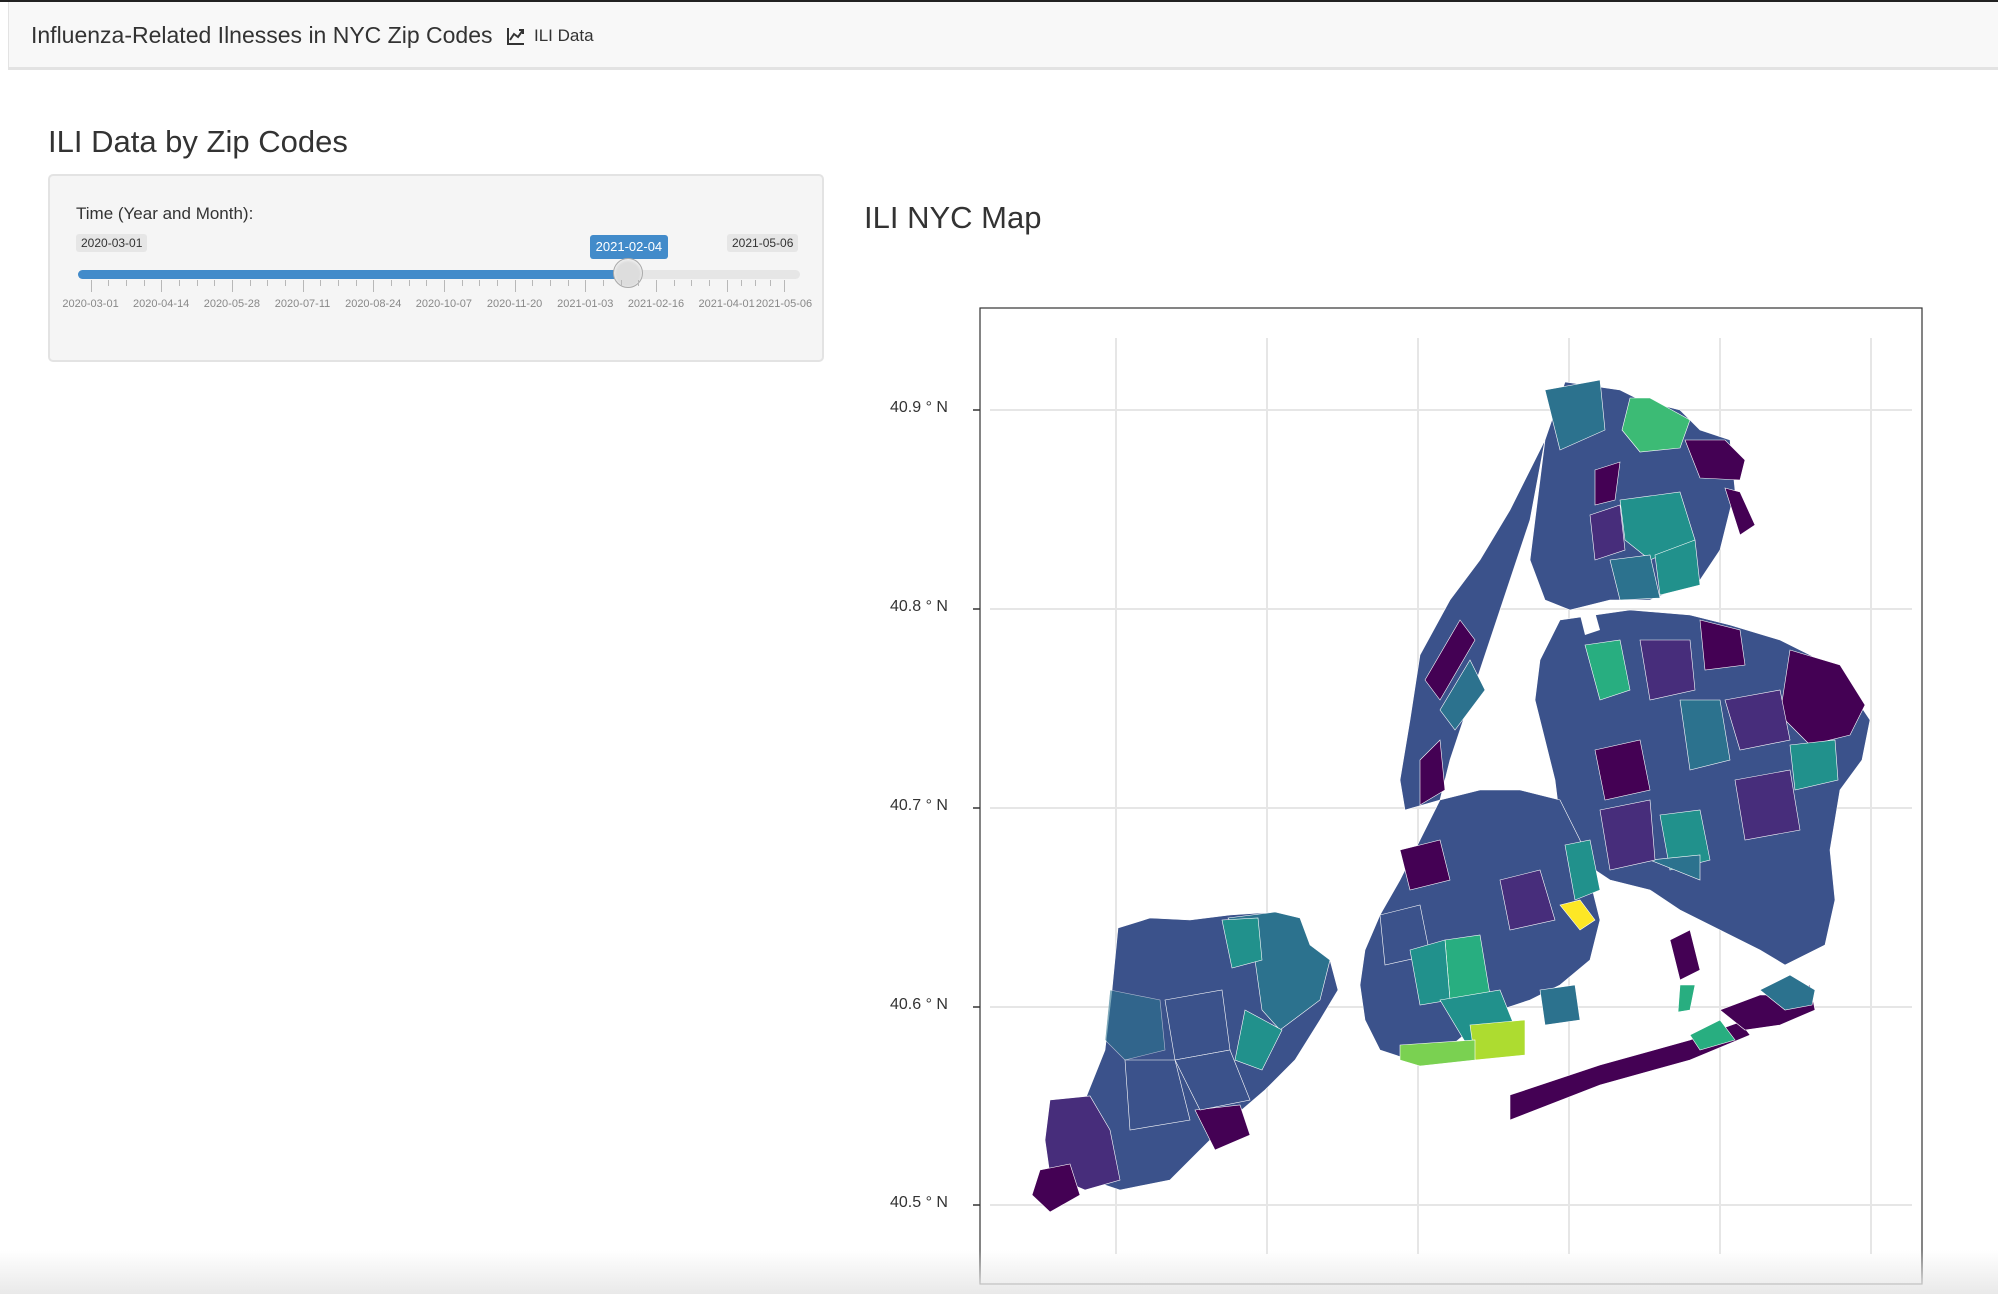 The image size is (1998, 1294). What do you see at coordinates (919, 407) in the screenshot?
I see `y-tick-label-0: 40.9 ° N` at bounding box center [919, 407].